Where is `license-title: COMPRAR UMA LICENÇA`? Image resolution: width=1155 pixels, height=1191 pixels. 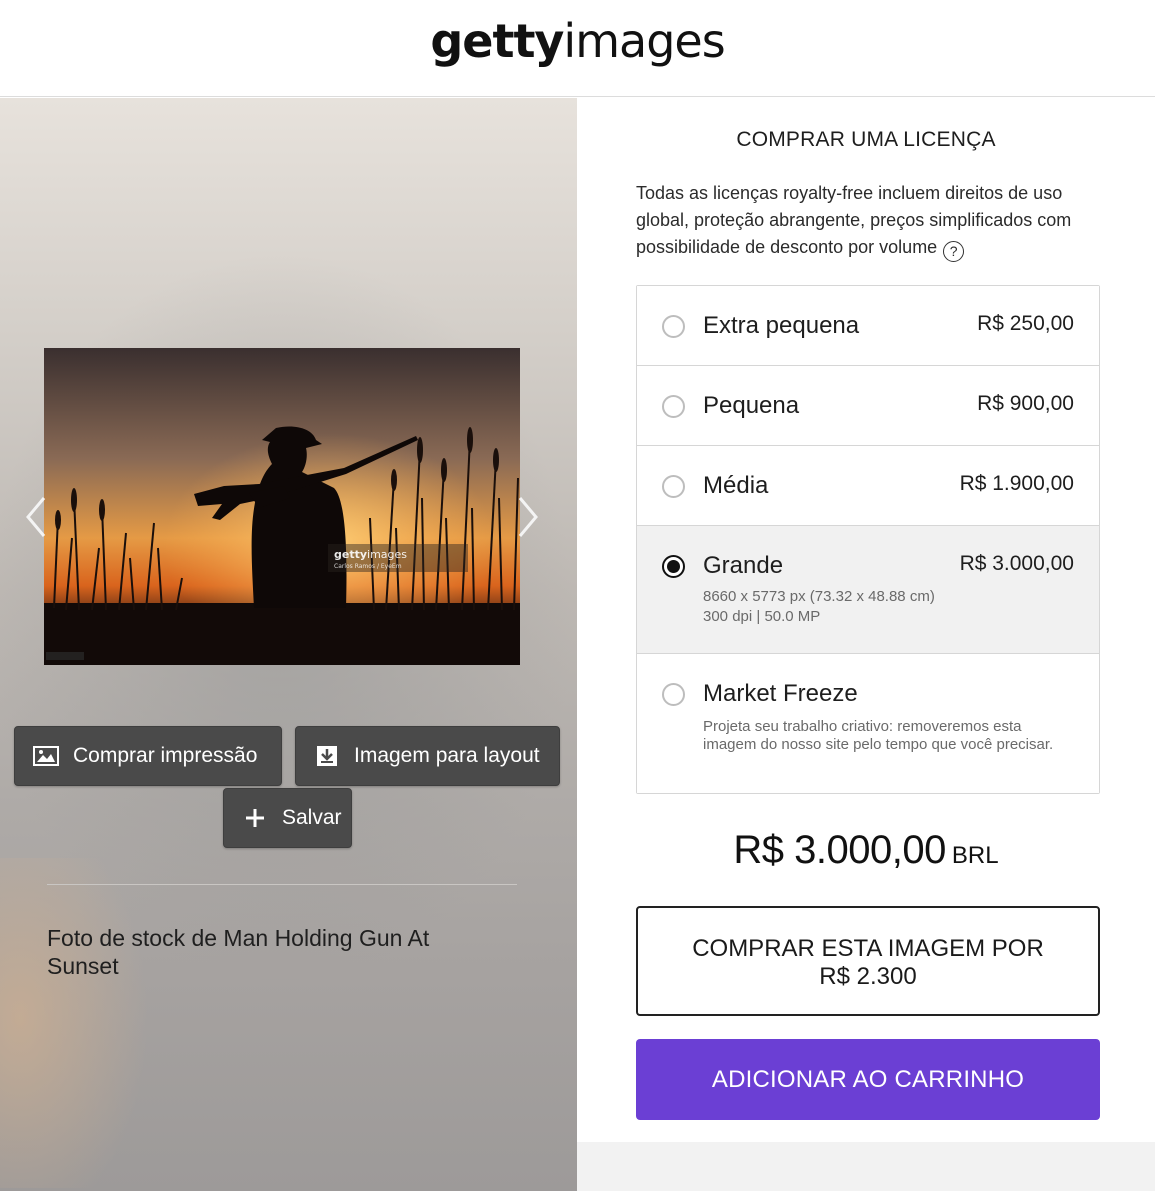 license-title: COMPRAR UMA LICENÇA is located at coordinates (866, 139).